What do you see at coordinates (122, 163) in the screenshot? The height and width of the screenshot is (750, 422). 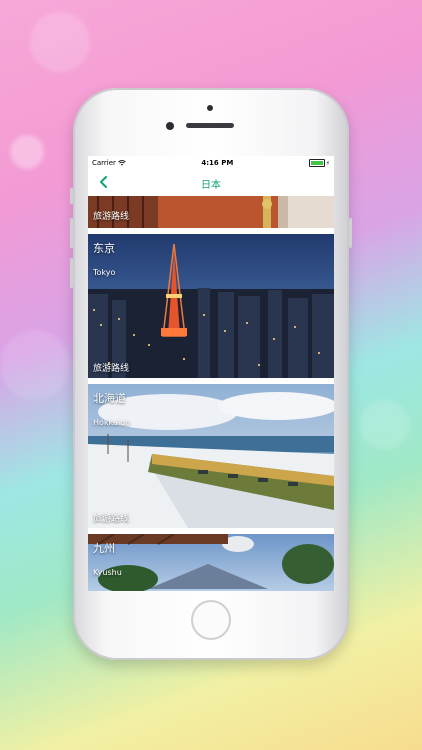 I see `wifi-icon` at bounding box center [122, 163].